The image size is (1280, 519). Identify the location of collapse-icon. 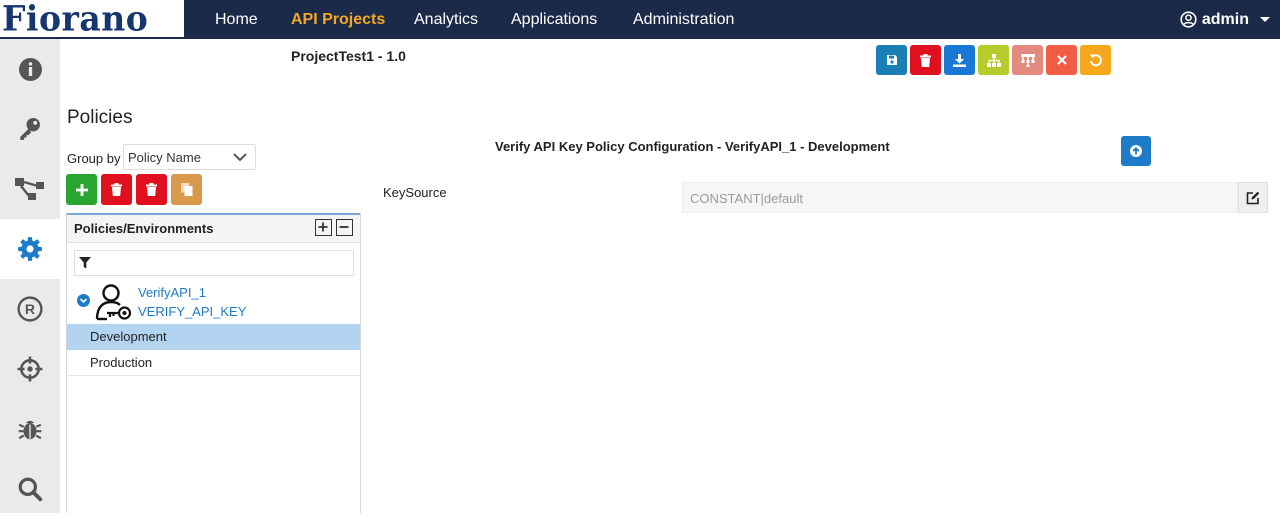
(344, 227).